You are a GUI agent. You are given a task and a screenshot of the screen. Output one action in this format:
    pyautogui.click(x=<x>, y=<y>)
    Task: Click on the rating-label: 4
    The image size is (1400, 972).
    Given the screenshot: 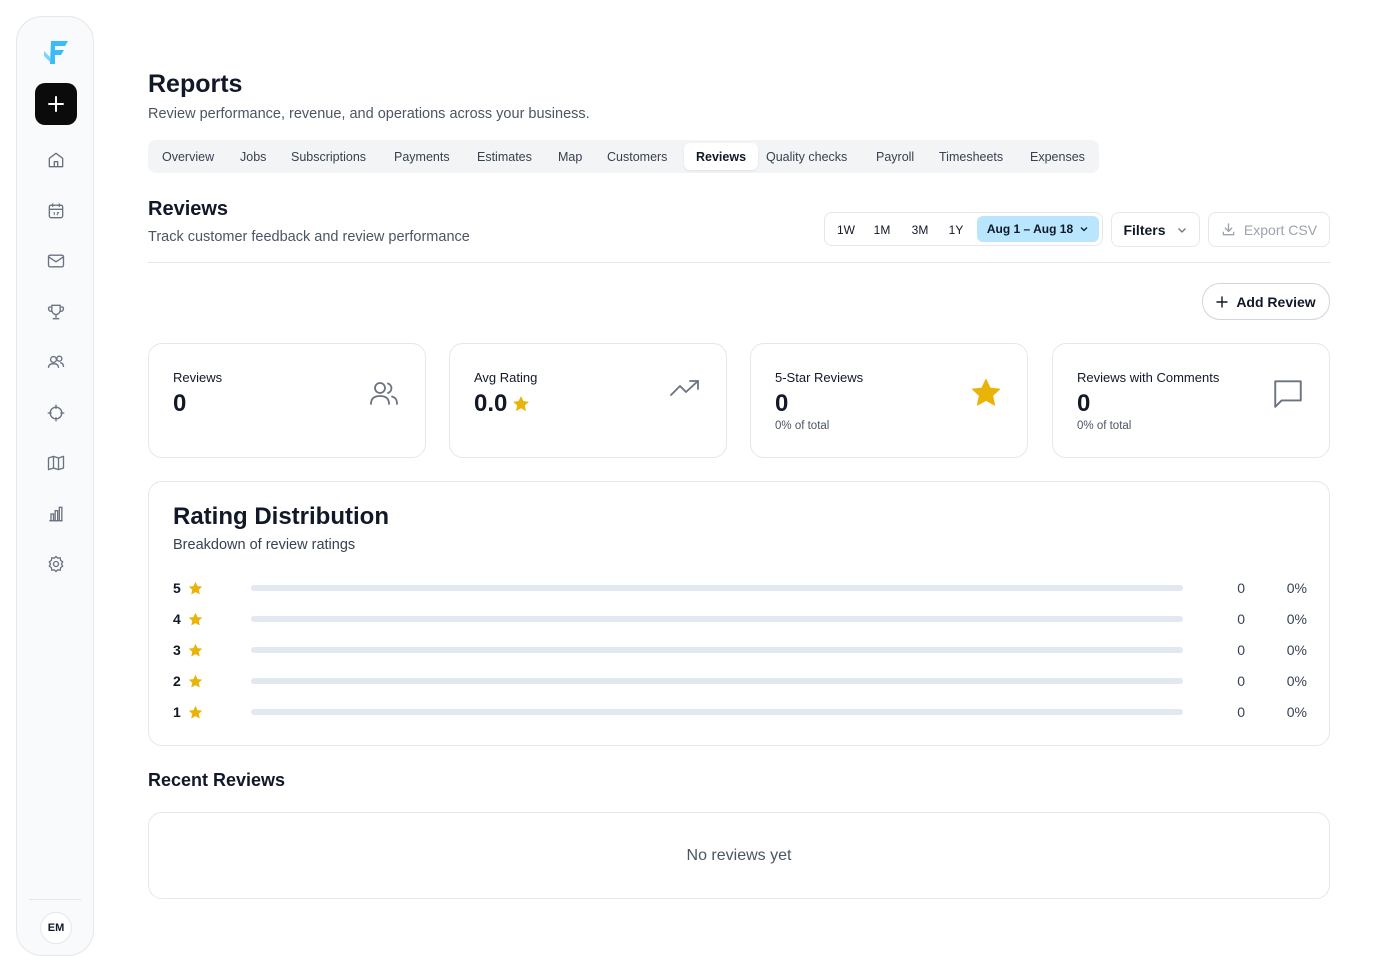 What is the action you would take?
    pyautogui.click(x=188, y=619)
    